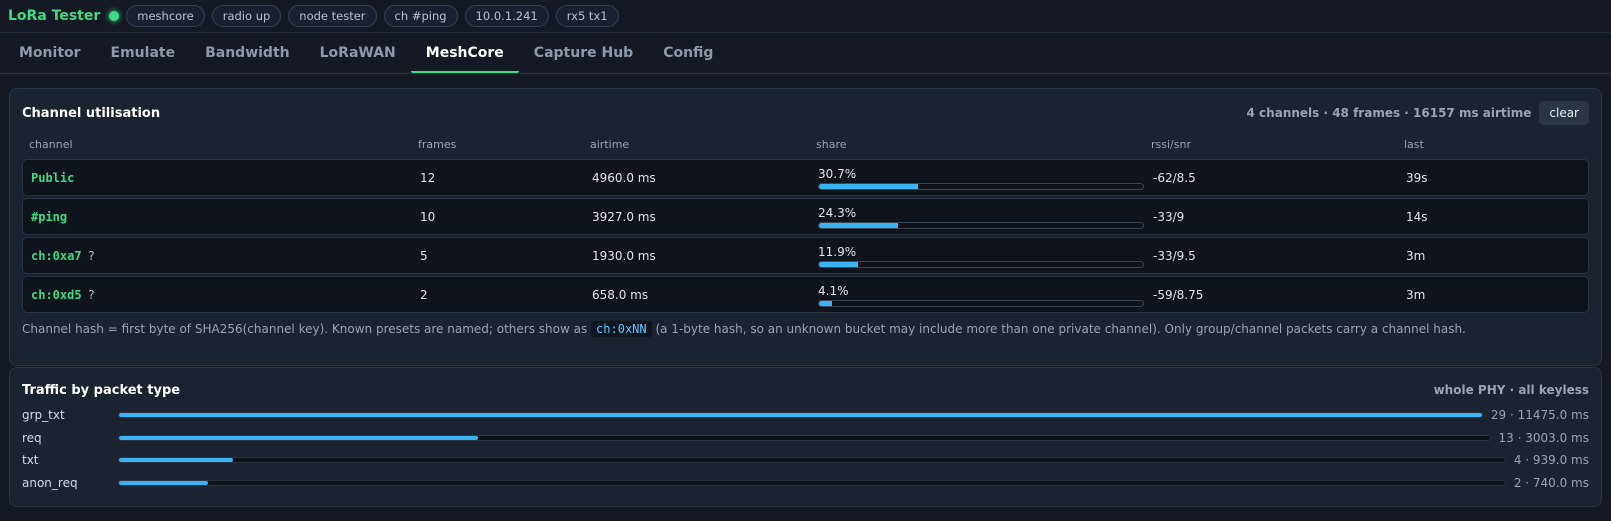 This screenshot has width=1611, height=521. I want to click on traffic-value: 2 · 740.0 ms, so click(1551, 482).